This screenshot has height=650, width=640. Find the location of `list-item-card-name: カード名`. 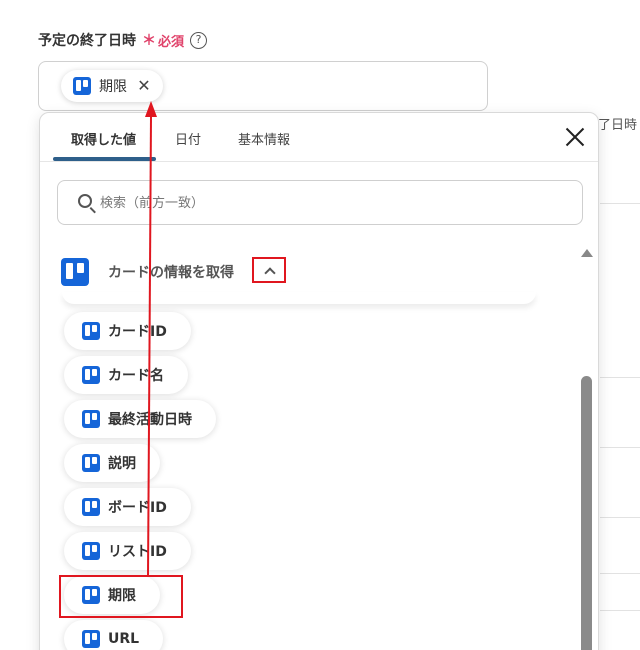

list-item-card-name: カード名 is located at coordinates (126, 375).